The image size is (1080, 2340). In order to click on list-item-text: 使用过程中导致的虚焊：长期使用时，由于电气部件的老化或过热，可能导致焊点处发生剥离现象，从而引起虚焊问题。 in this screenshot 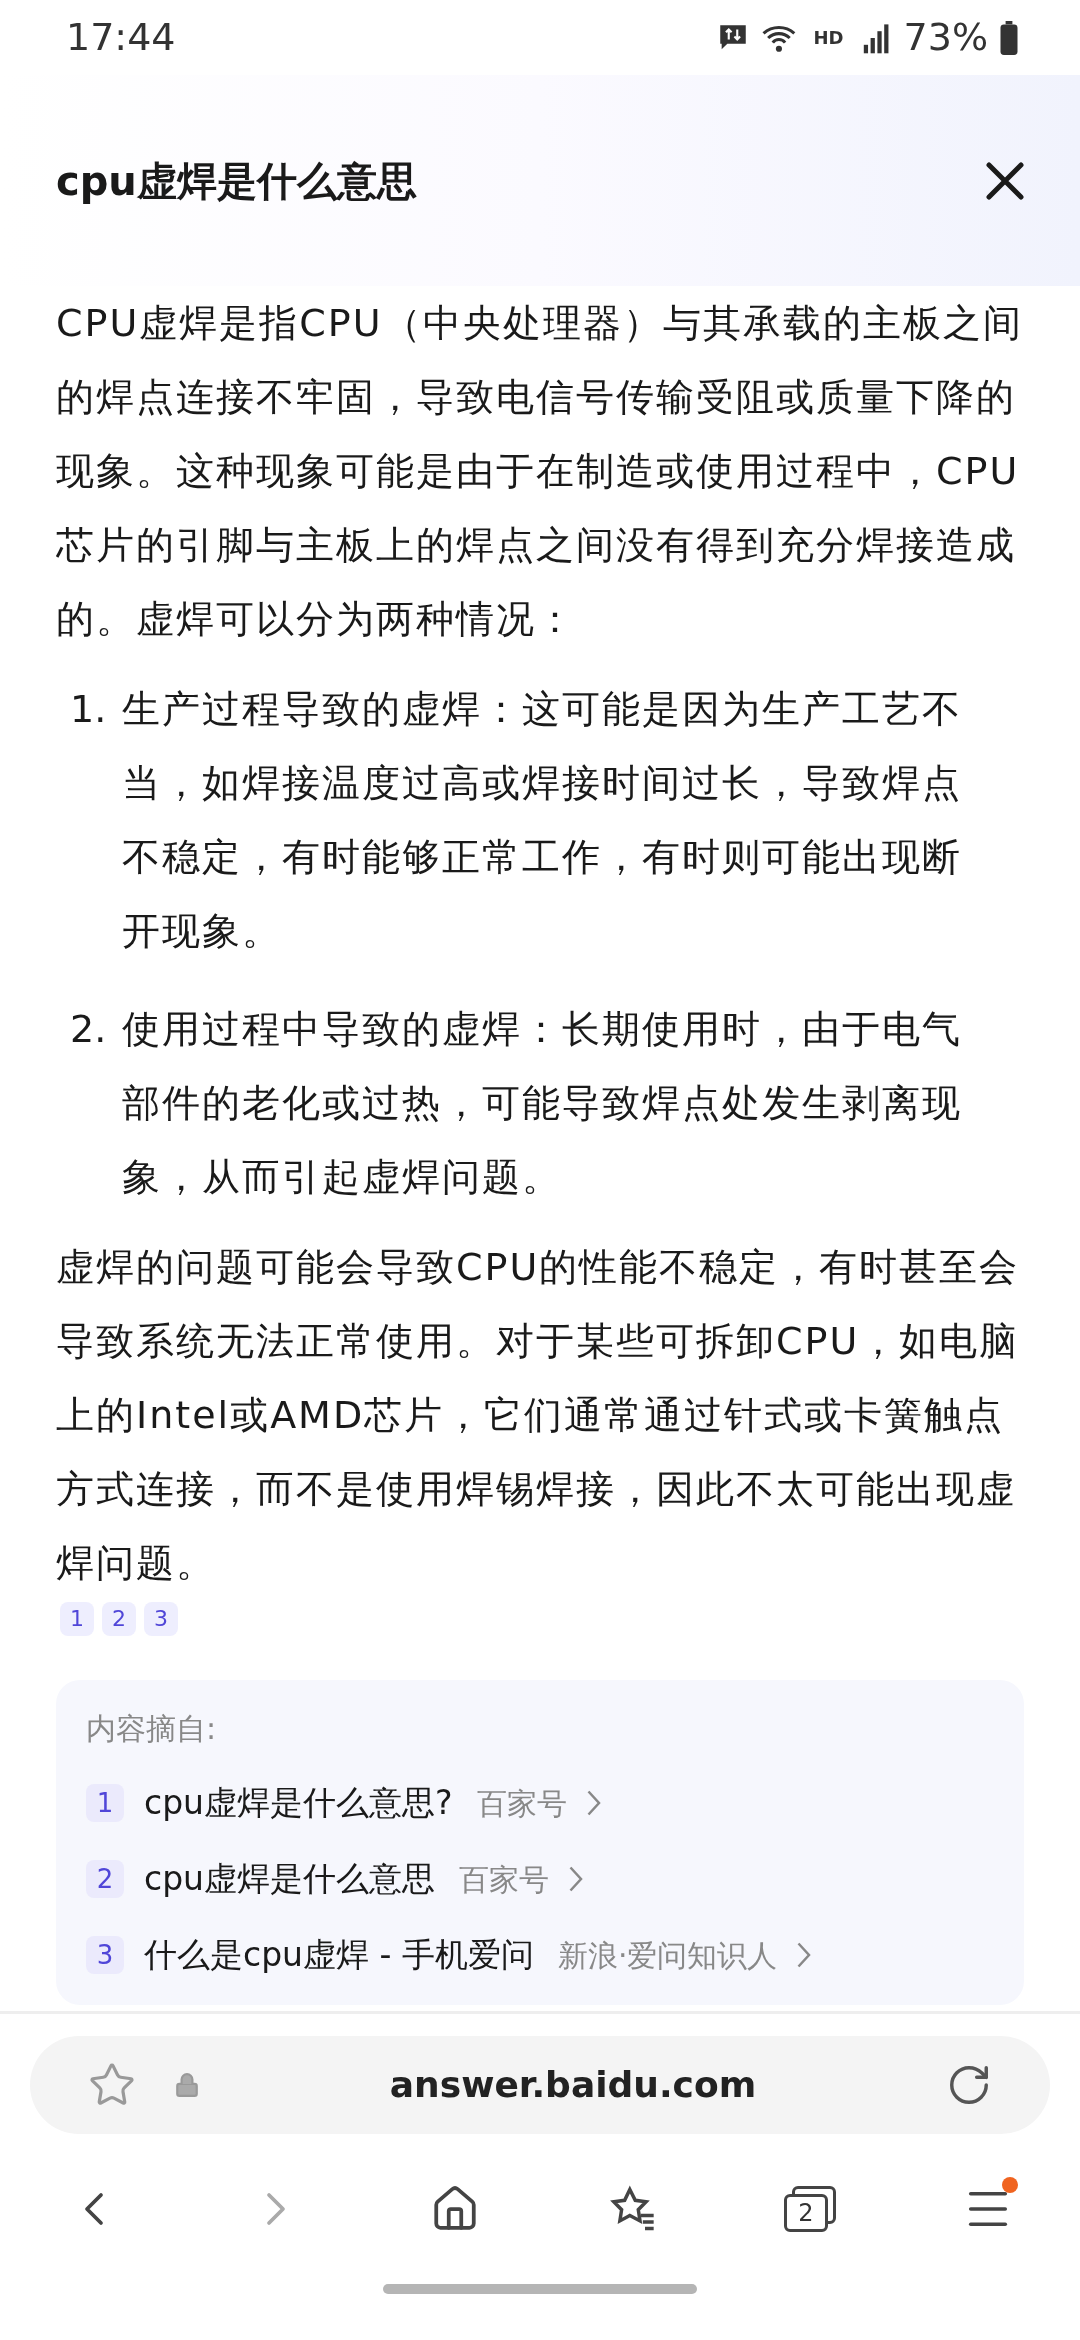, I will do `click(542, 1103)`.